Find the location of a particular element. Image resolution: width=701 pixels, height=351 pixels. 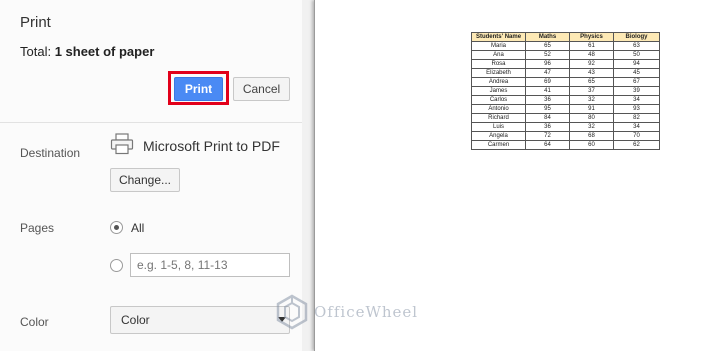

table-header-cell: Maths is located at coordinates (547, 37).